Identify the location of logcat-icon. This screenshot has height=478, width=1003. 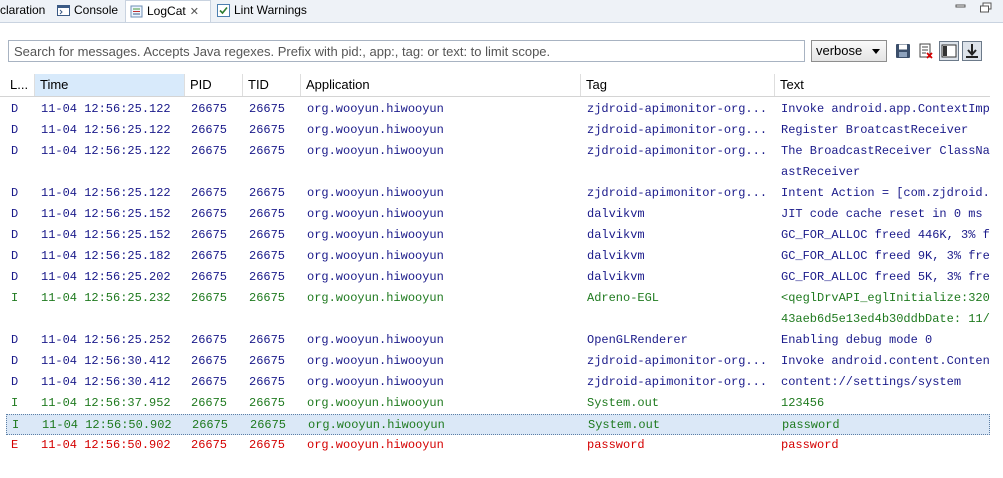
(136, 11).